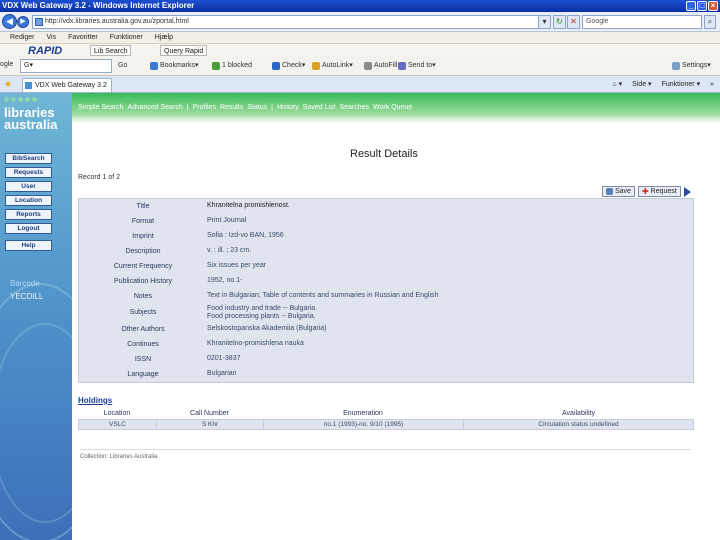 The height and width of the screenshot is (540, 720). Describe the element at coordinates (8, 84) in the screenshot. I see `favorites-star-icon: ★` at that location.